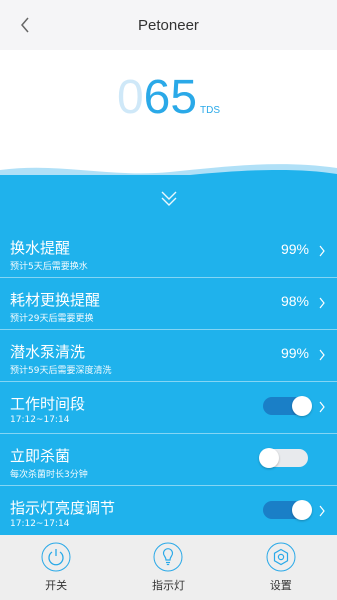  What do you see at coordinates (63, 508) in the screenshot?
I see `row-title: 指示灯亮度调节` at bounding box center [63, 508].